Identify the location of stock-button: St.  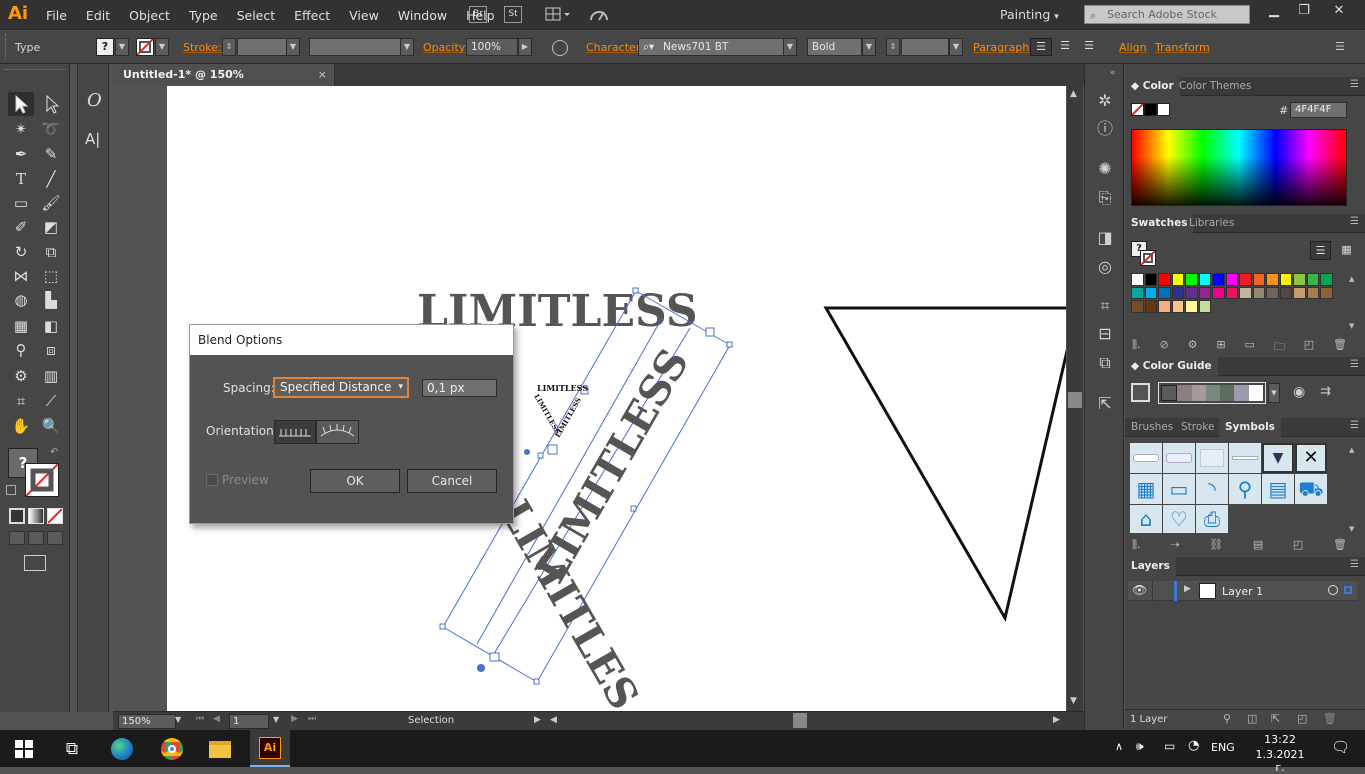
(513, 14).